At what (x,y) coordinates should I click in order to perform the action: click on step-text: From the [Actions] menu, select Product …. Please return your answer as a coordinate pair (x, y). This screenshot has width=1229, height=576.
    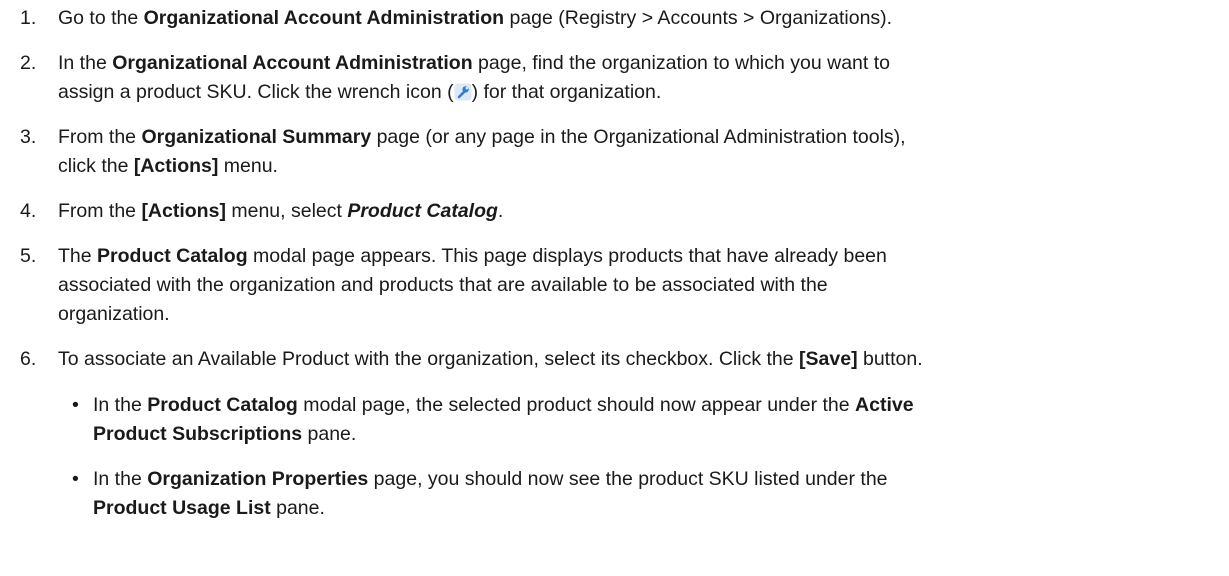
    Looking at the image, I should click on (281, 211).